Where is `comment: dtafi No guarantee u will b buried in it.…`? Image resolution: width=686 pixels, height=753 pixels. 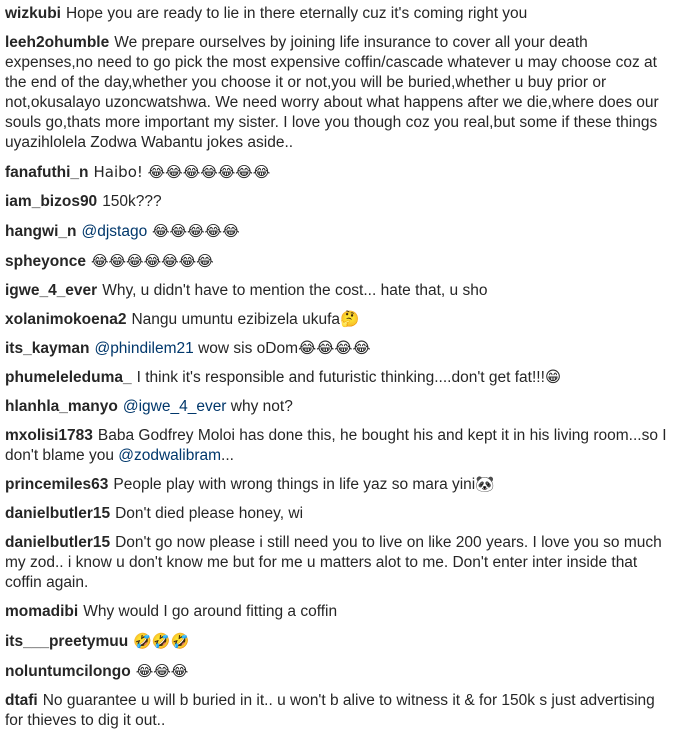
comment: dtafi No guarantee u will b buried in it.… is located at coordinates (340, 711).